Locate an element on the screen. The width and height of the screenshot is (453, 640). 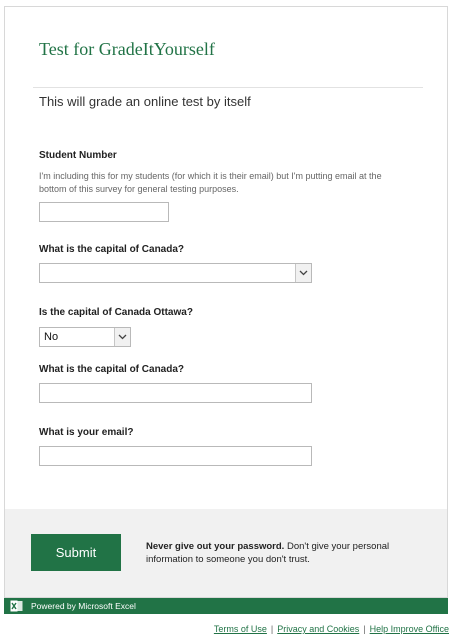
powered-by-bar: Powered by Microsoft Excel is located at coordinates (226, 606).